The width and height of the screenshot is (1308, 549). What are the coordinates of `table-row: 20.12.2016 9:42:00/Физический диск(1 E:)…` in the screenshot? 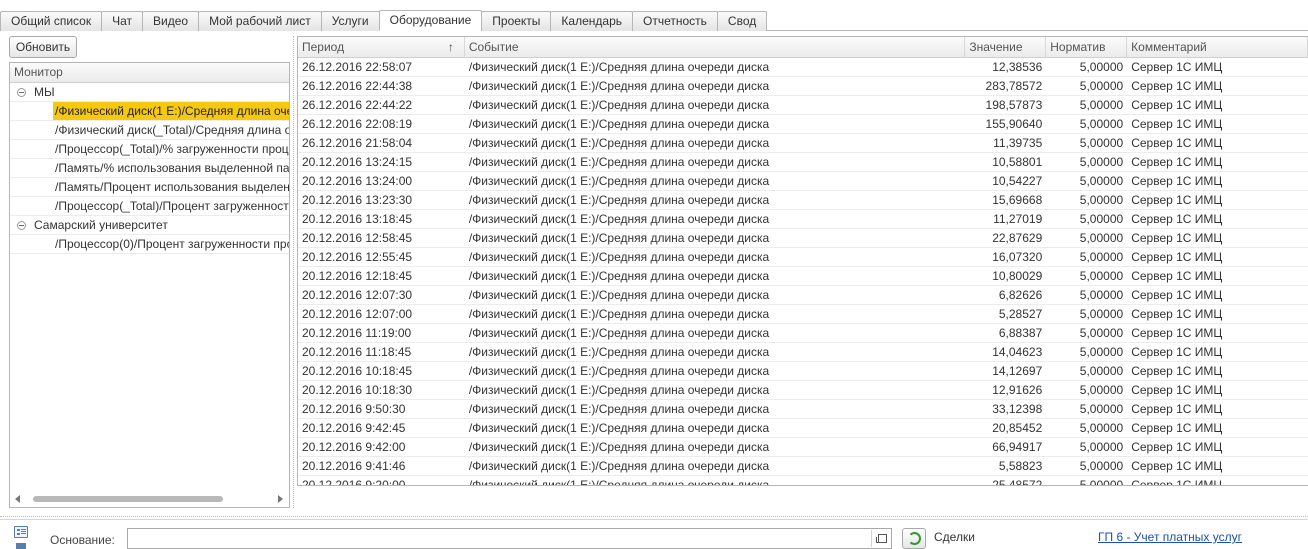 It's located at (803, 447).